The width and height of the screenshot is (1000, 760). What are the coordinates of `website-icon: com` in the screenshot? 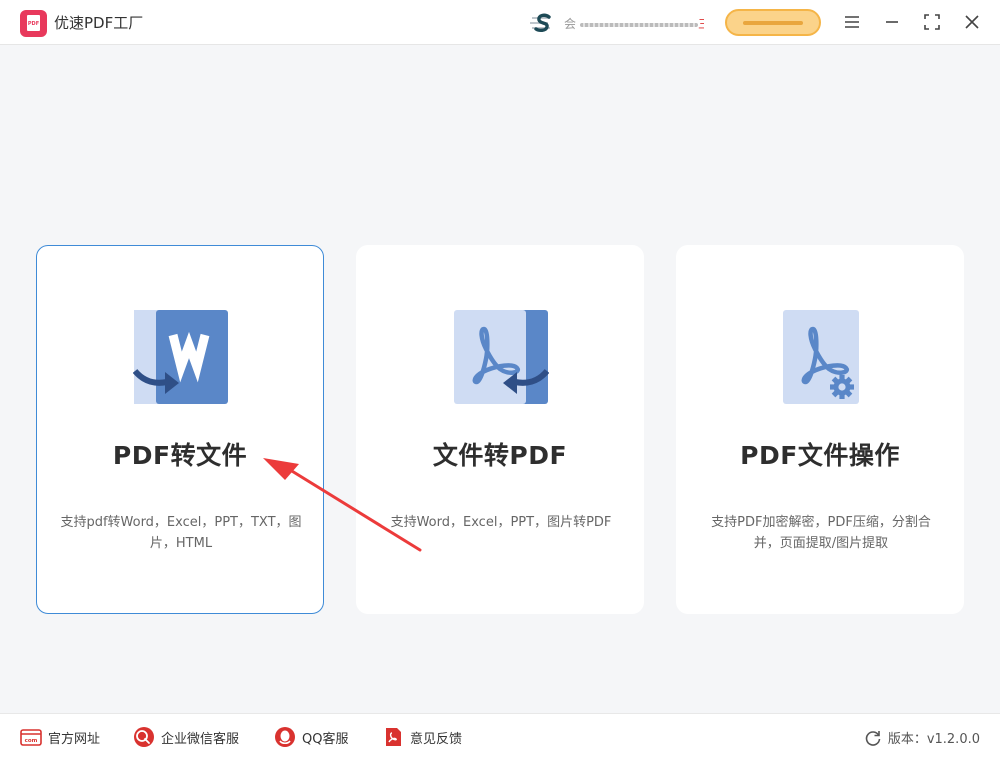 It's located at (31, 737).